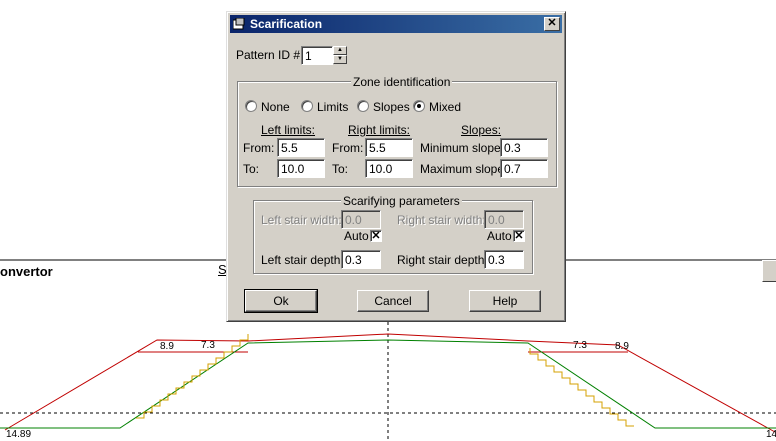  Describe the element at coordinates (208, 345) in the screenshot. I see `left-inner-label: 7.3` at that location.